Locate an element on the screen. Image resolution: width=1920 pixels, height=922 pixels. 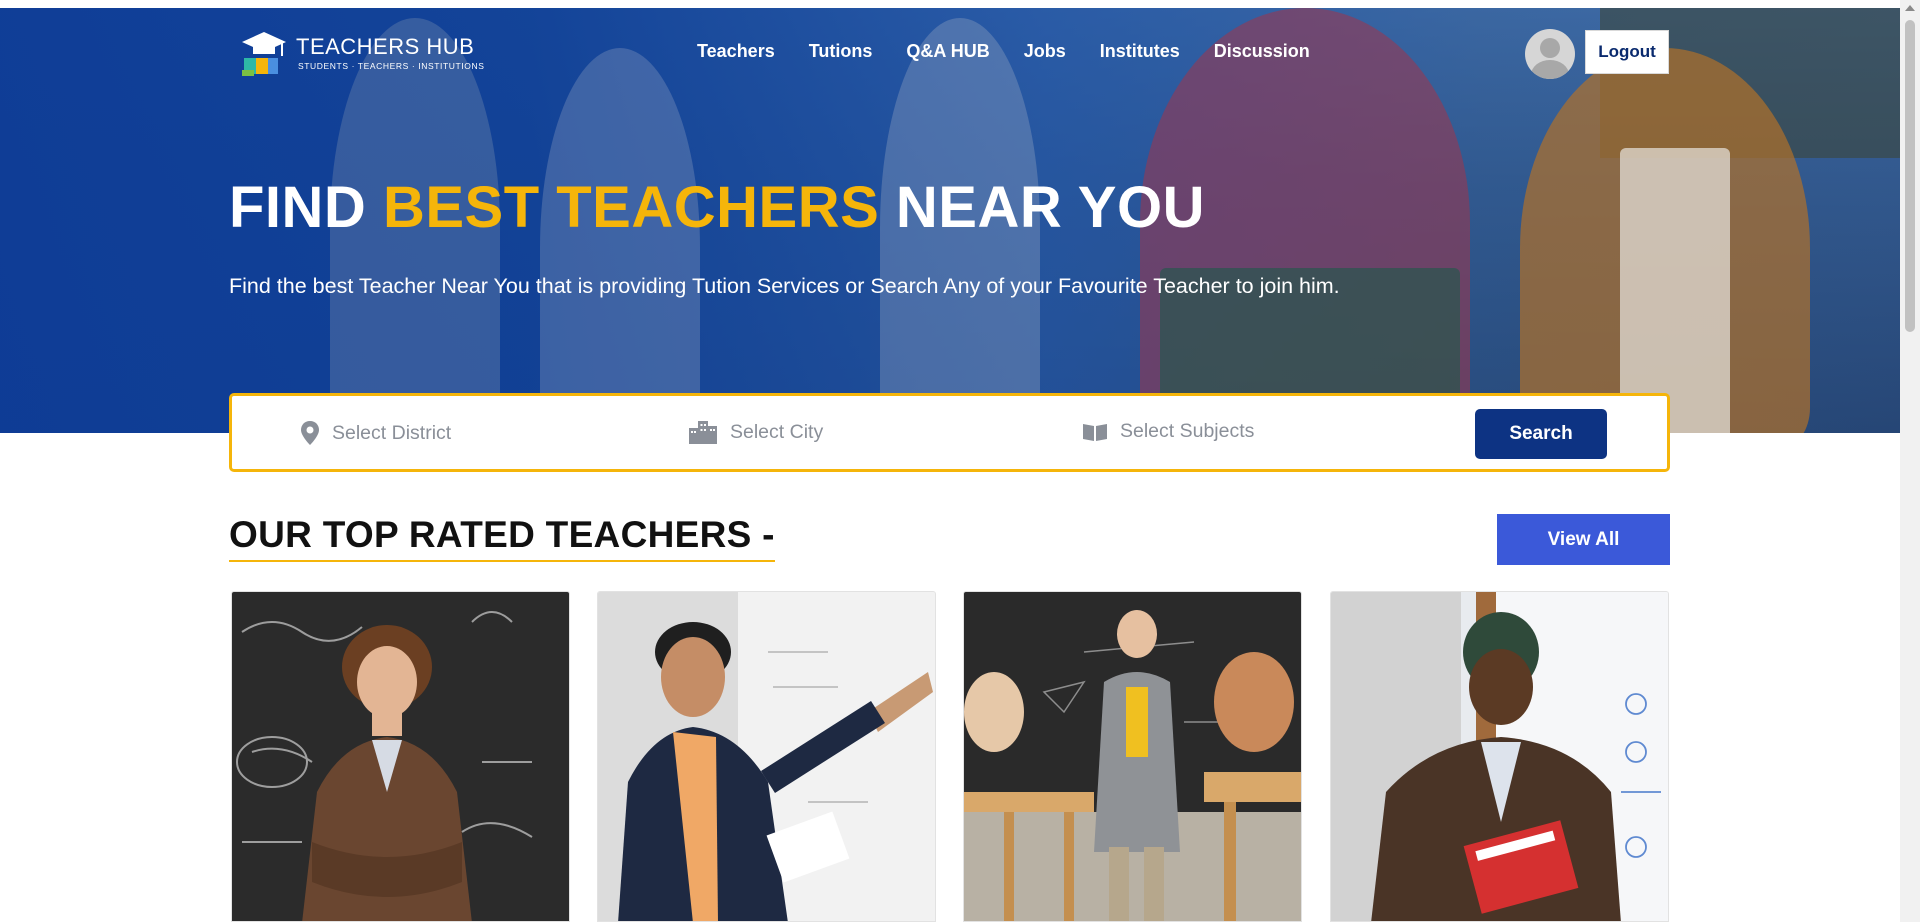
subjects-select: Select Subjects is located at coordinates (1168, 431).